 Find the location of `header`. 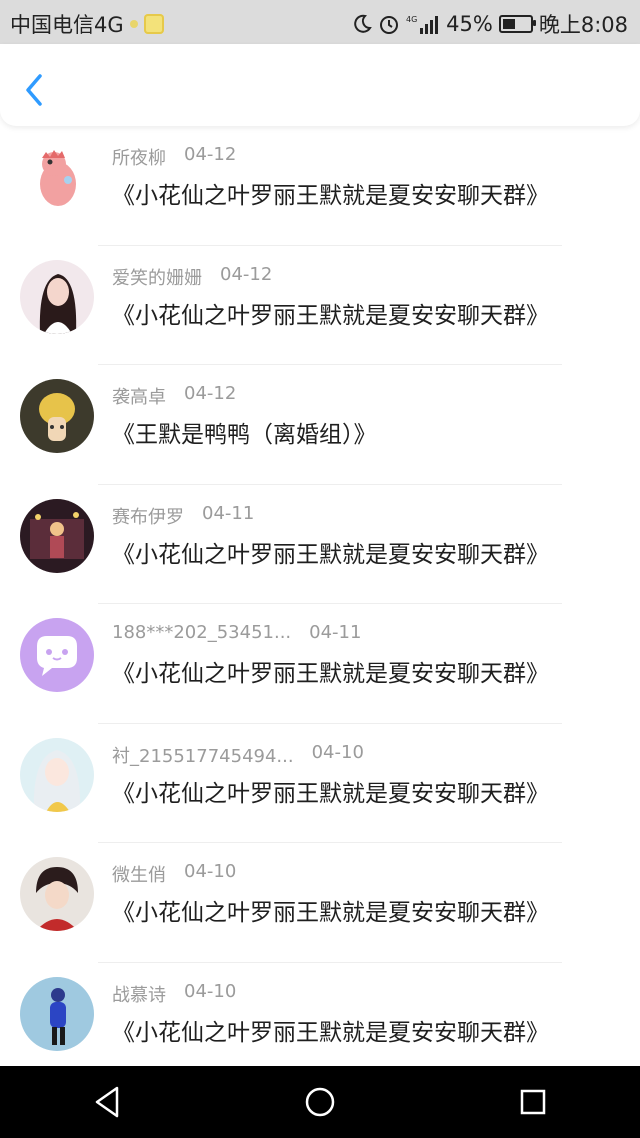

header is located at coordinates (320, 85).